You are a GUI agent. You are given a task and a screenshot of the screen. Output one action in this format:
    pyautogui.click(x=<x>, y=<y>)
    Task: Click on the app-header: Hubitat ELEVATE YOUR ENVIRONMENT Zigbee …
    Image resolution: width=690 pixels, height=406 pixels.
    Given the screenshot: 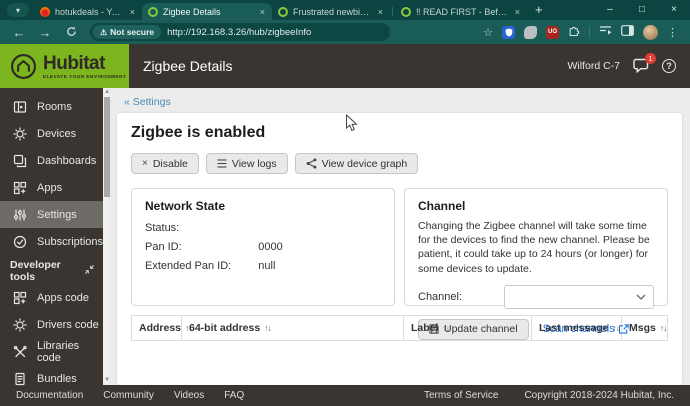 What is the action you would take?
    pyautogui.click(x=345, y=66)
    